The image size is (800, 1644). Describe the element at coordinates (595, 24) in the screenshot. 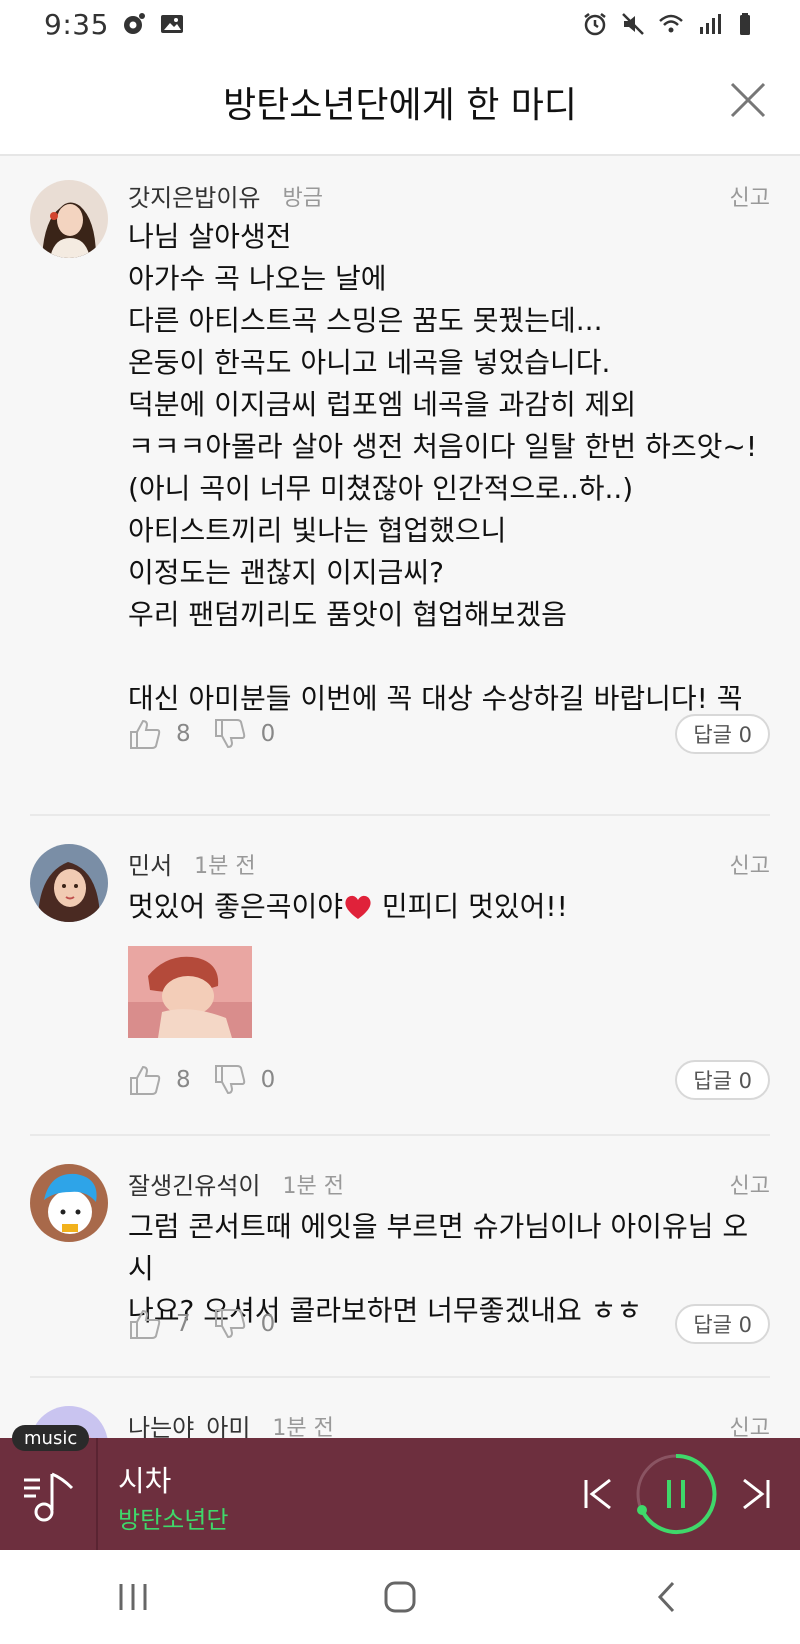

I see `alarm-icon` at that location.